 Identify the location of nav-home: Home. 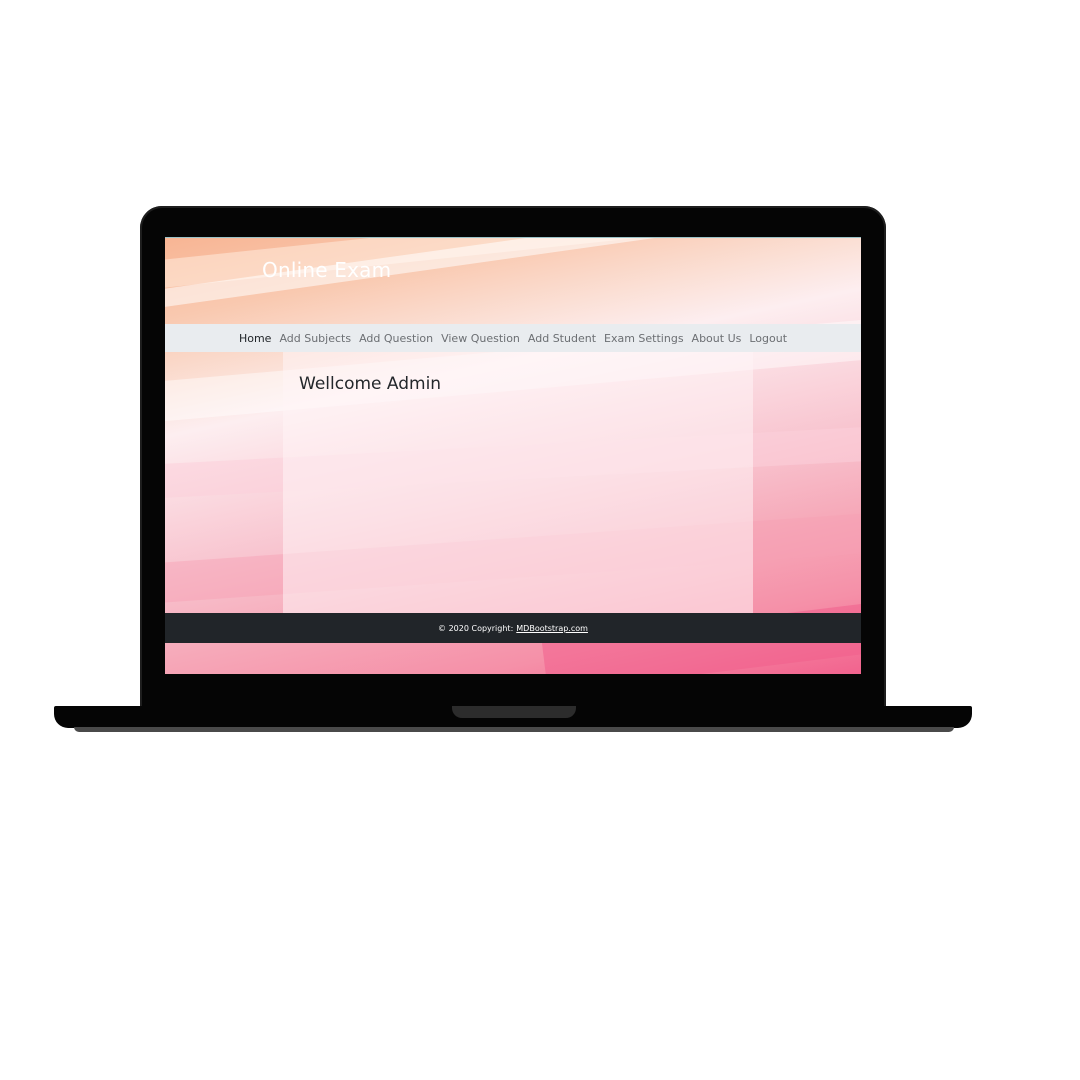
(255, 338).